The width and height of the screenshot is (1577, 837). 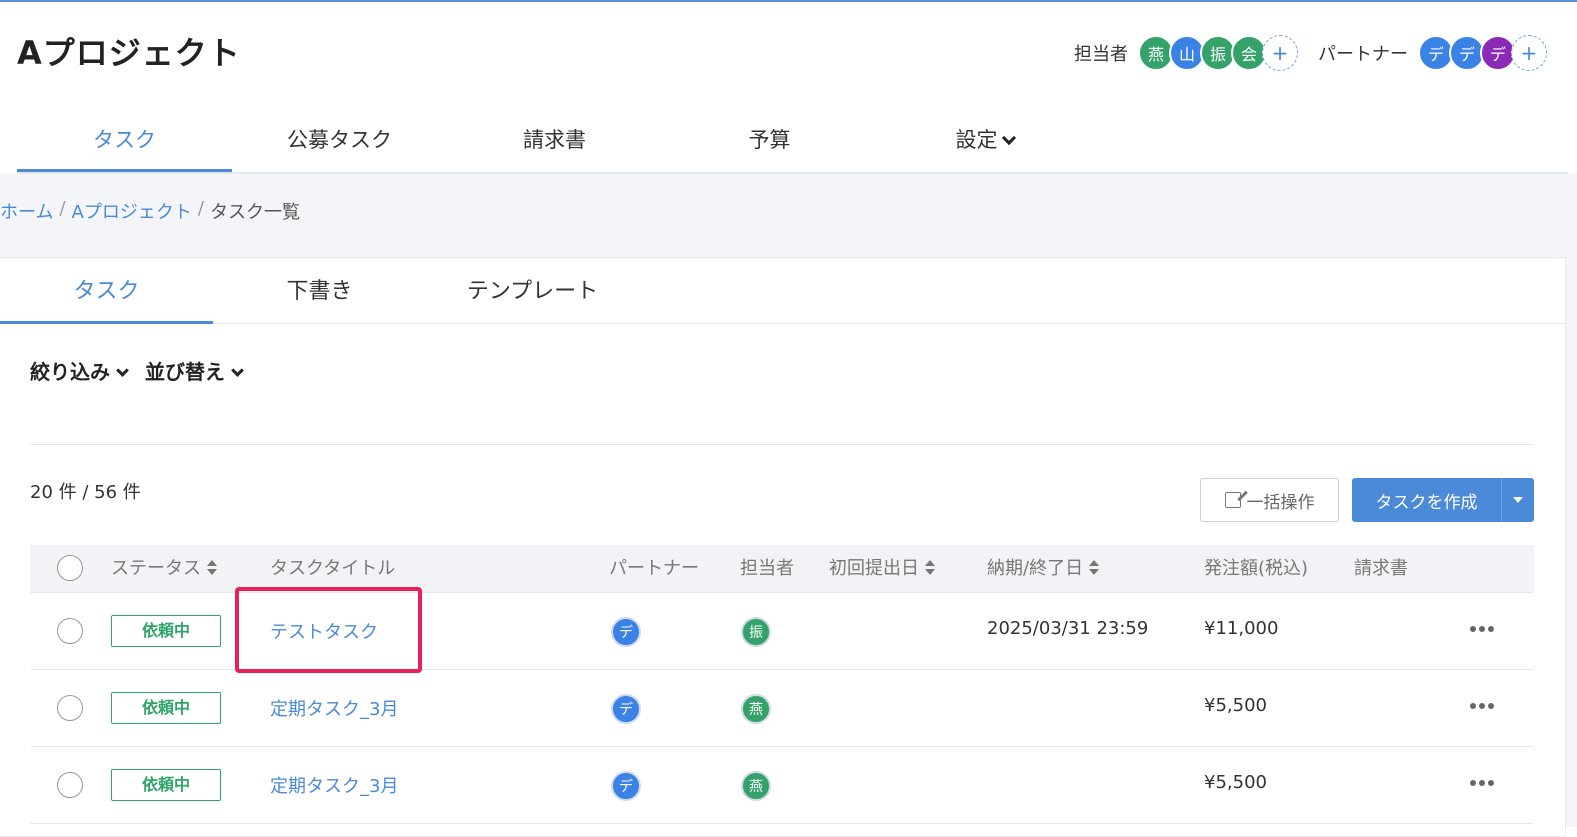 I want to click on subtab-templates: テンプレート, so click(x=532, y=291).